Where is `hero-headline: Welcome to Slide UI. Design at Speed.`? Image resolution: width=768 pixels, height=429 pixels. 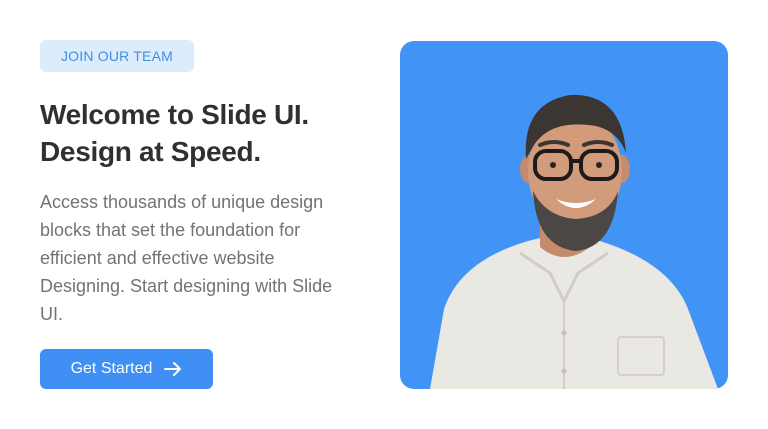
hero-headline: Welcome to Slide UI. Design at Speed. is located at coordinates (205, 133).